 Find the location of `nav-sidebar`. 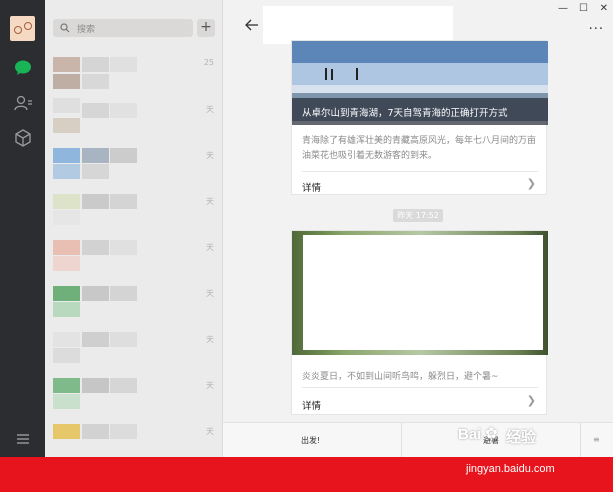

nav-sidebar is located at coordinates (22, 228).